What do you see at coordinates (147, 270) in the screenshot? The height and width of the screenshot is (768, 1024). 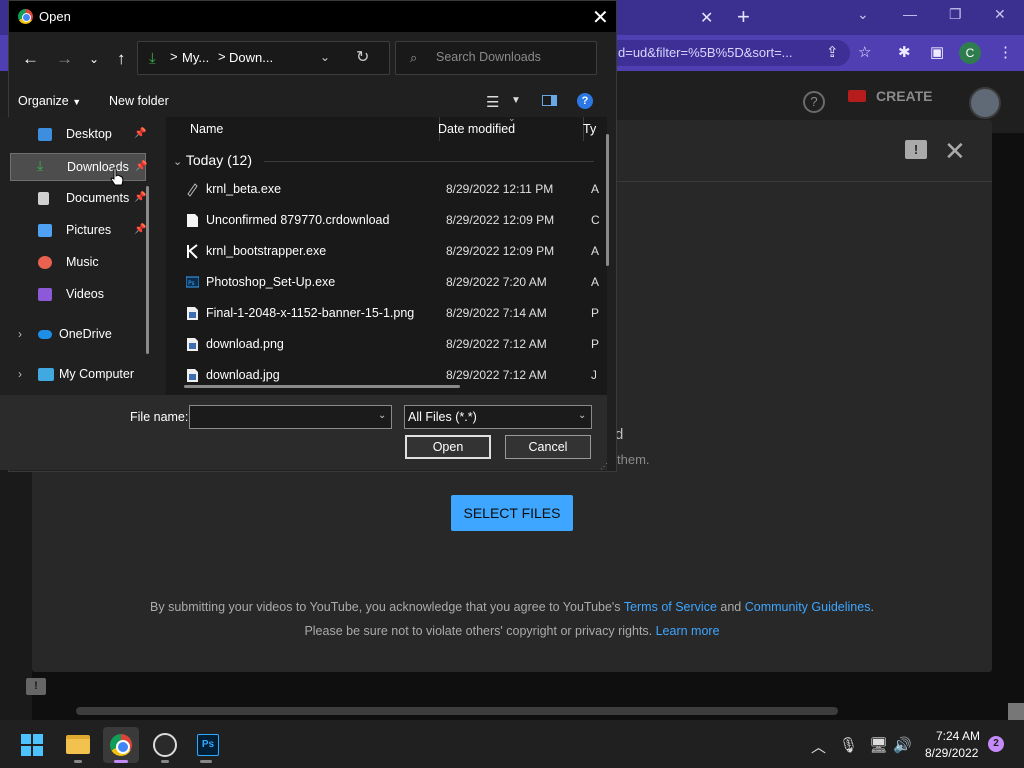 I see `nav-pane-scrollbar` at bounding box center [147, 270].